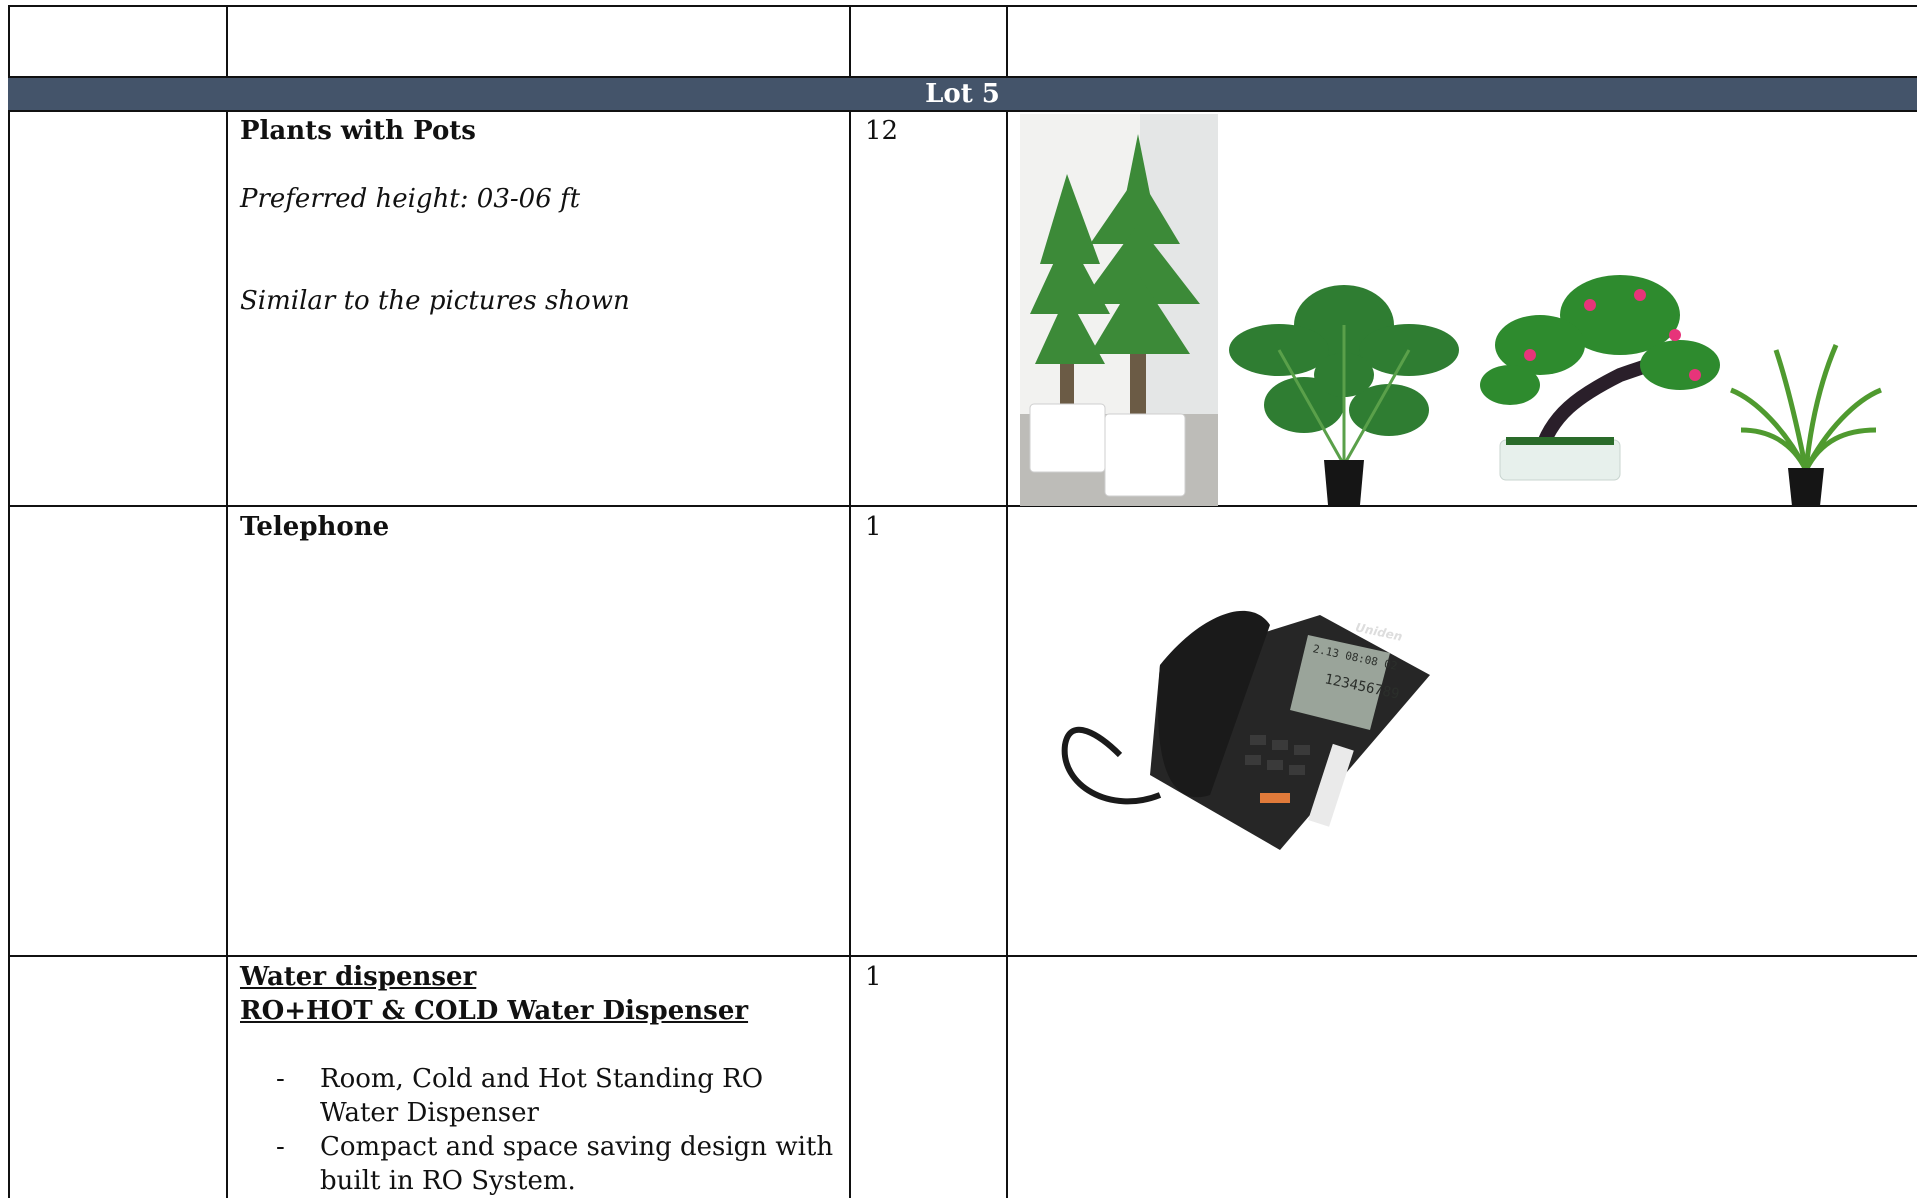 This screenshot has height=1198, width=1917. What do you see at coordinates (494, 1011) in the screenshot?
I see `item-subtitle: RO+HOT & COLD Water Dispenser` at bounding box center [494, 1011].